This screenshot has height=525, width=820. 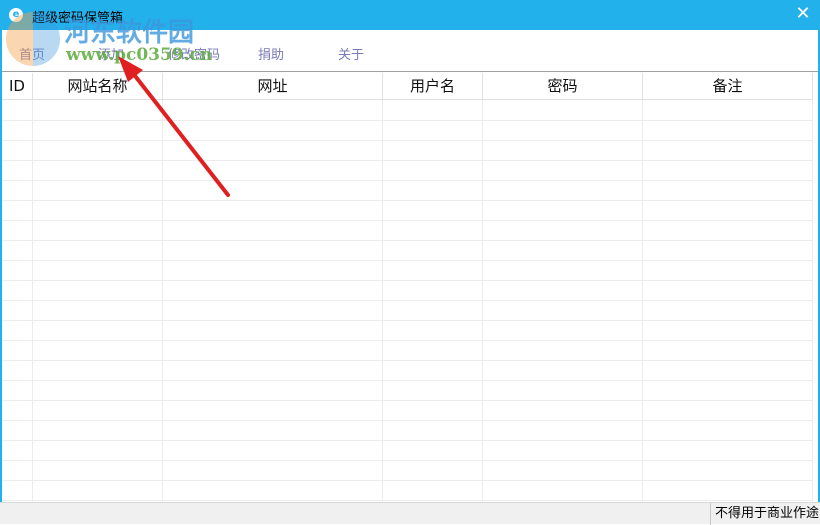 What do you see at coordinates (174, 126) in the screenshot?
I see `red-arrow-annotation` at bounding box center [174, 126].